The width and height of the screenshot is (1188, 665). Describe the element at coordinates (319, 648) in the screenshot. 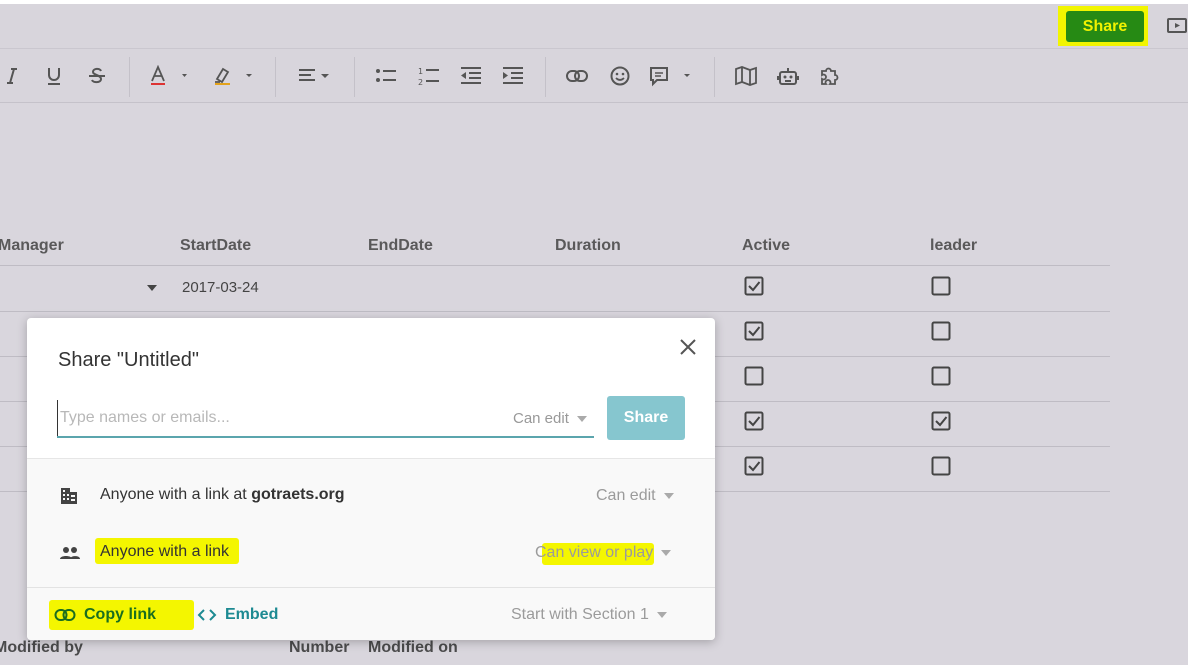

I see `column-header-number: Number` at that location.